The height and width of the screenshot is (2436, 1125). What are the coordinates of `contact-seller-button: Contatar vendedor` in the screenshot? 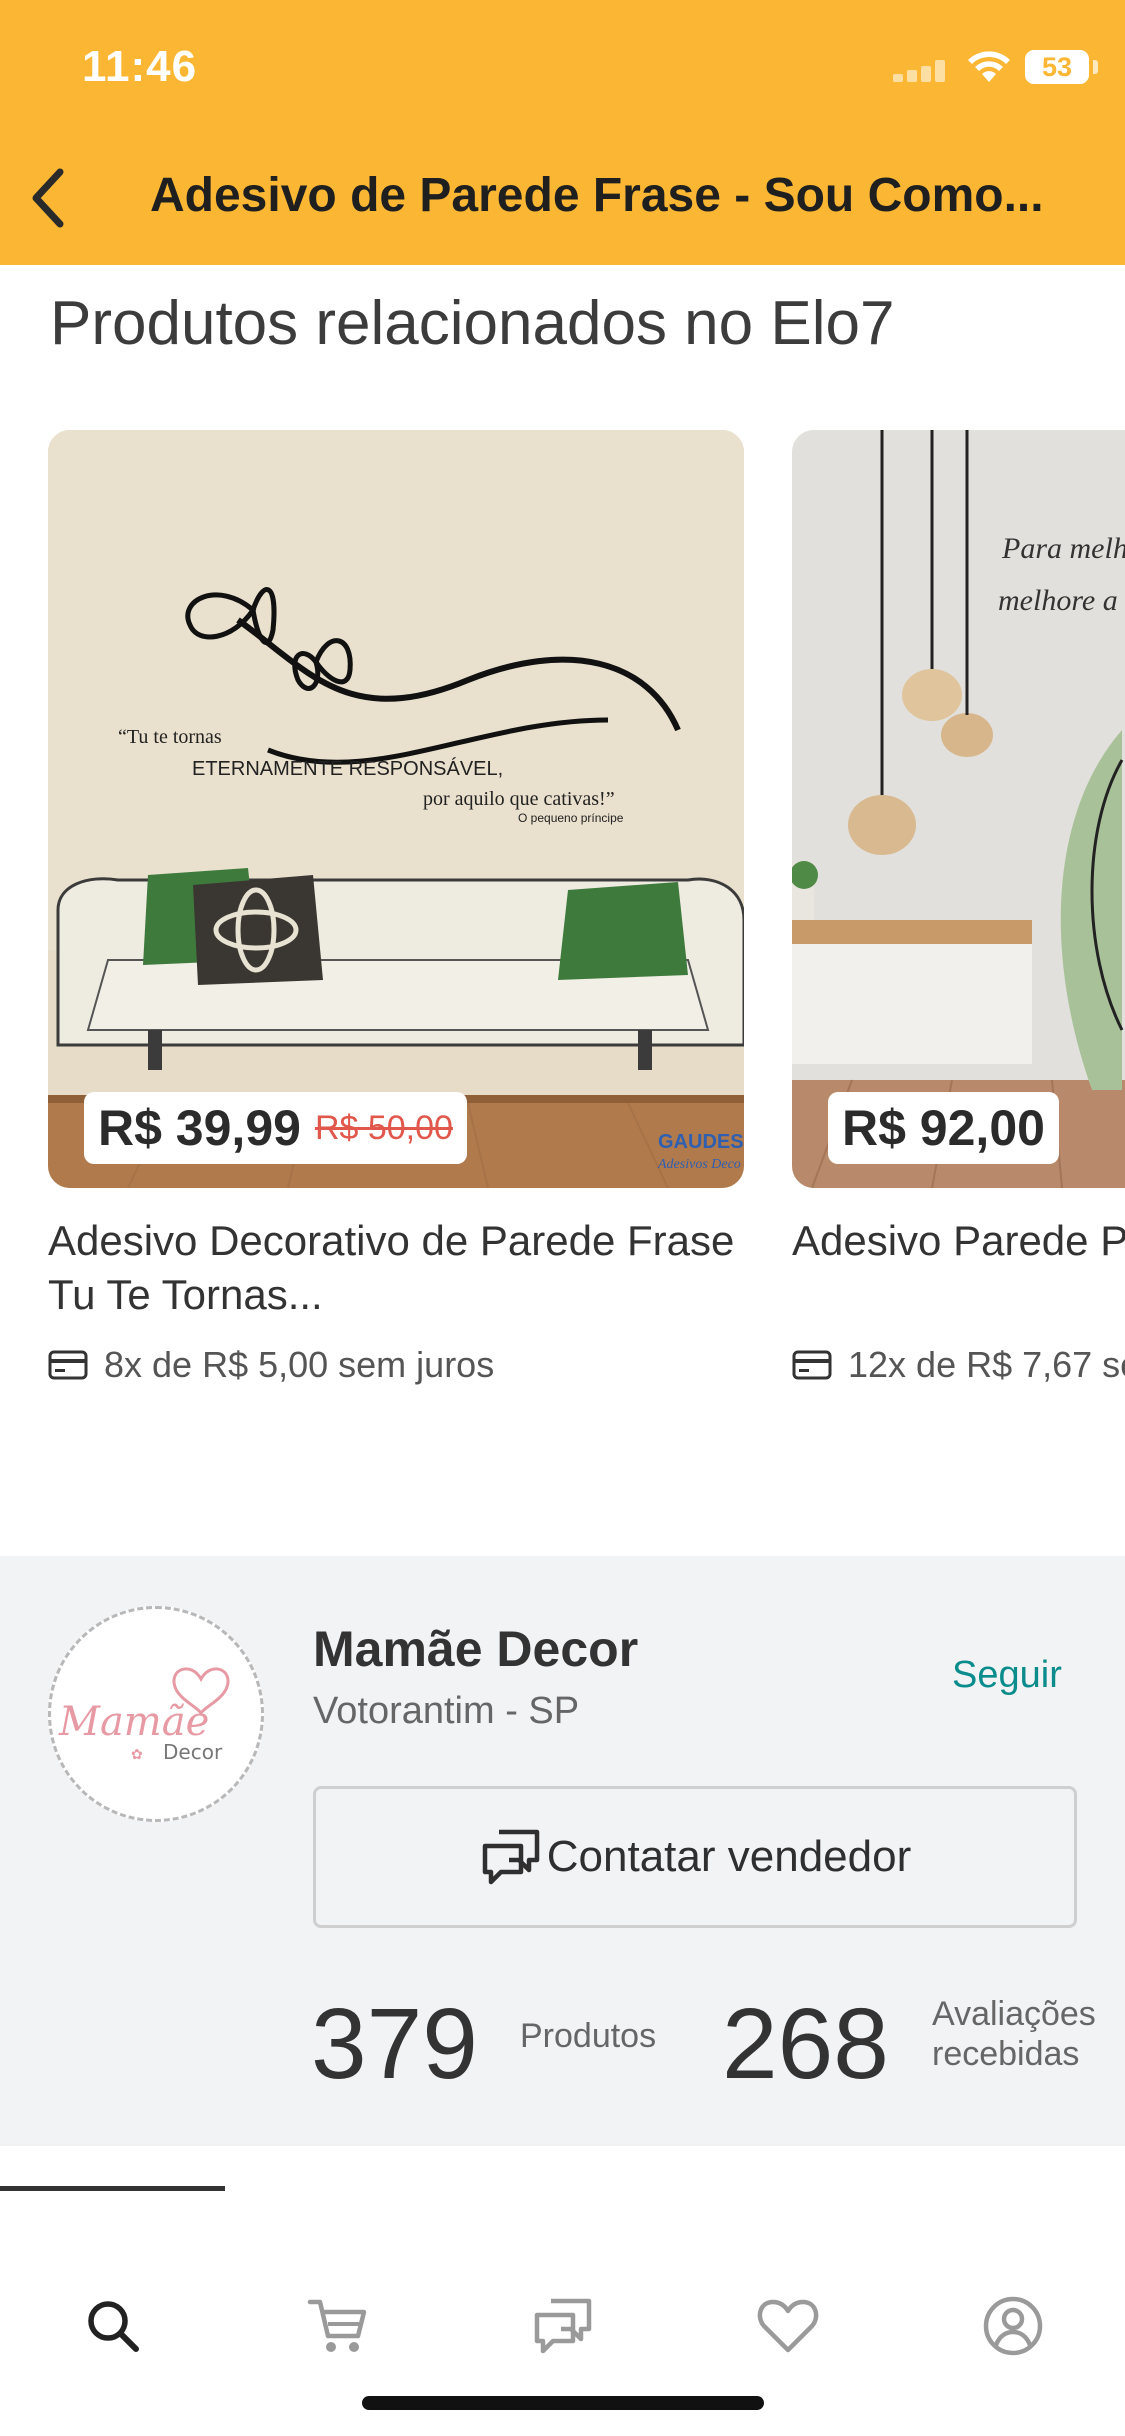 It's located at (695, 1857).